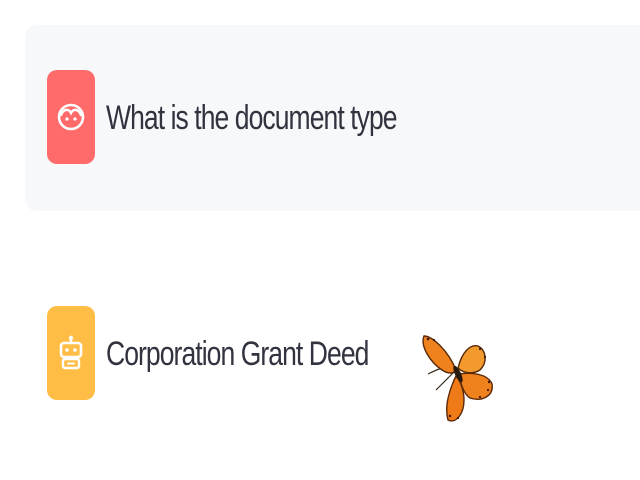 Image resolution: width=640 pixels, height=480 pixels. I want to click on assistant-message-text: Corporation Grant Deed, so click(237, 354).